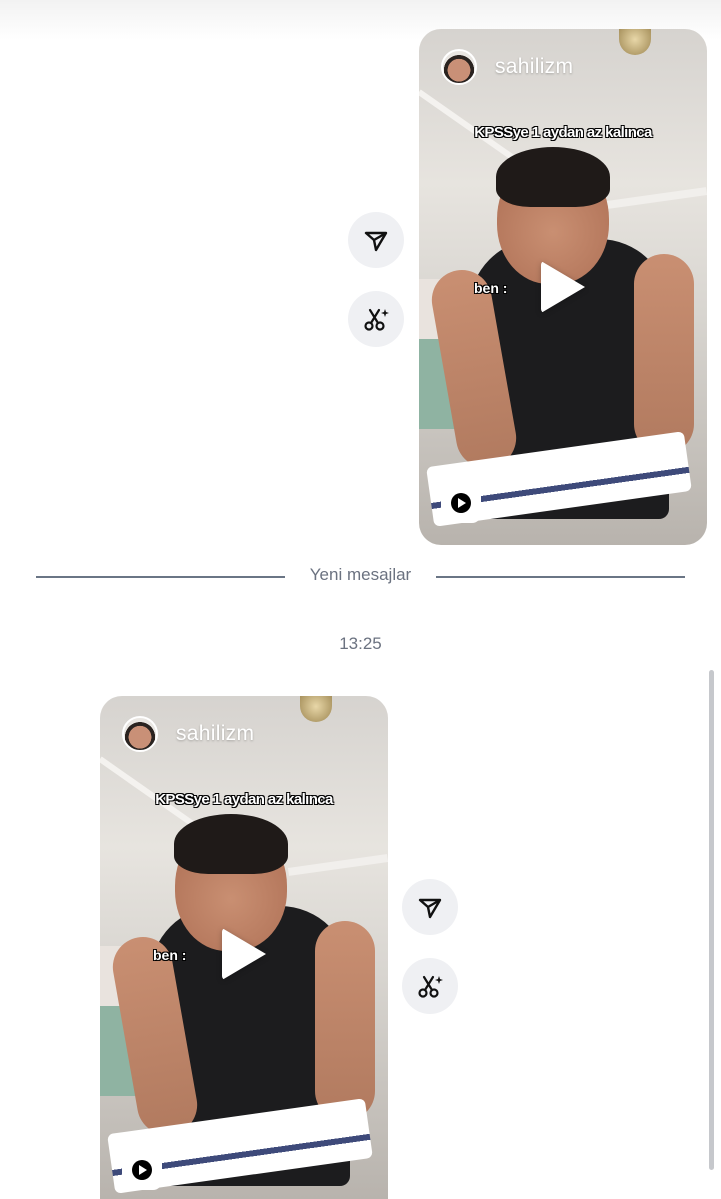  Describe the element at coordinates (360, 643) in the screenshot. I see `message-timestamp: 13:25` at that location.